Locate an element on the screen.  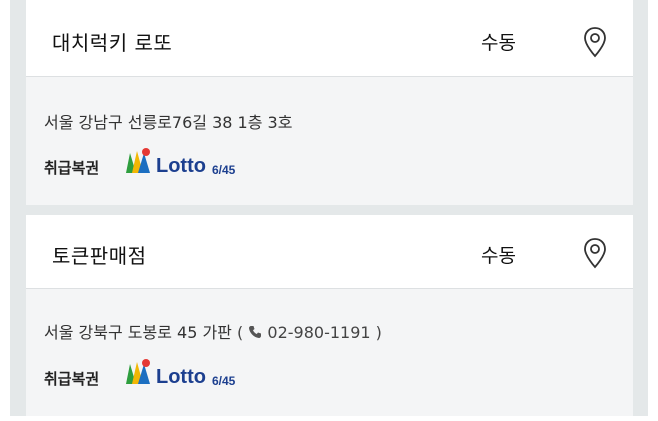
store-name: 토큰판매점 is located at coordinates (99, 256).